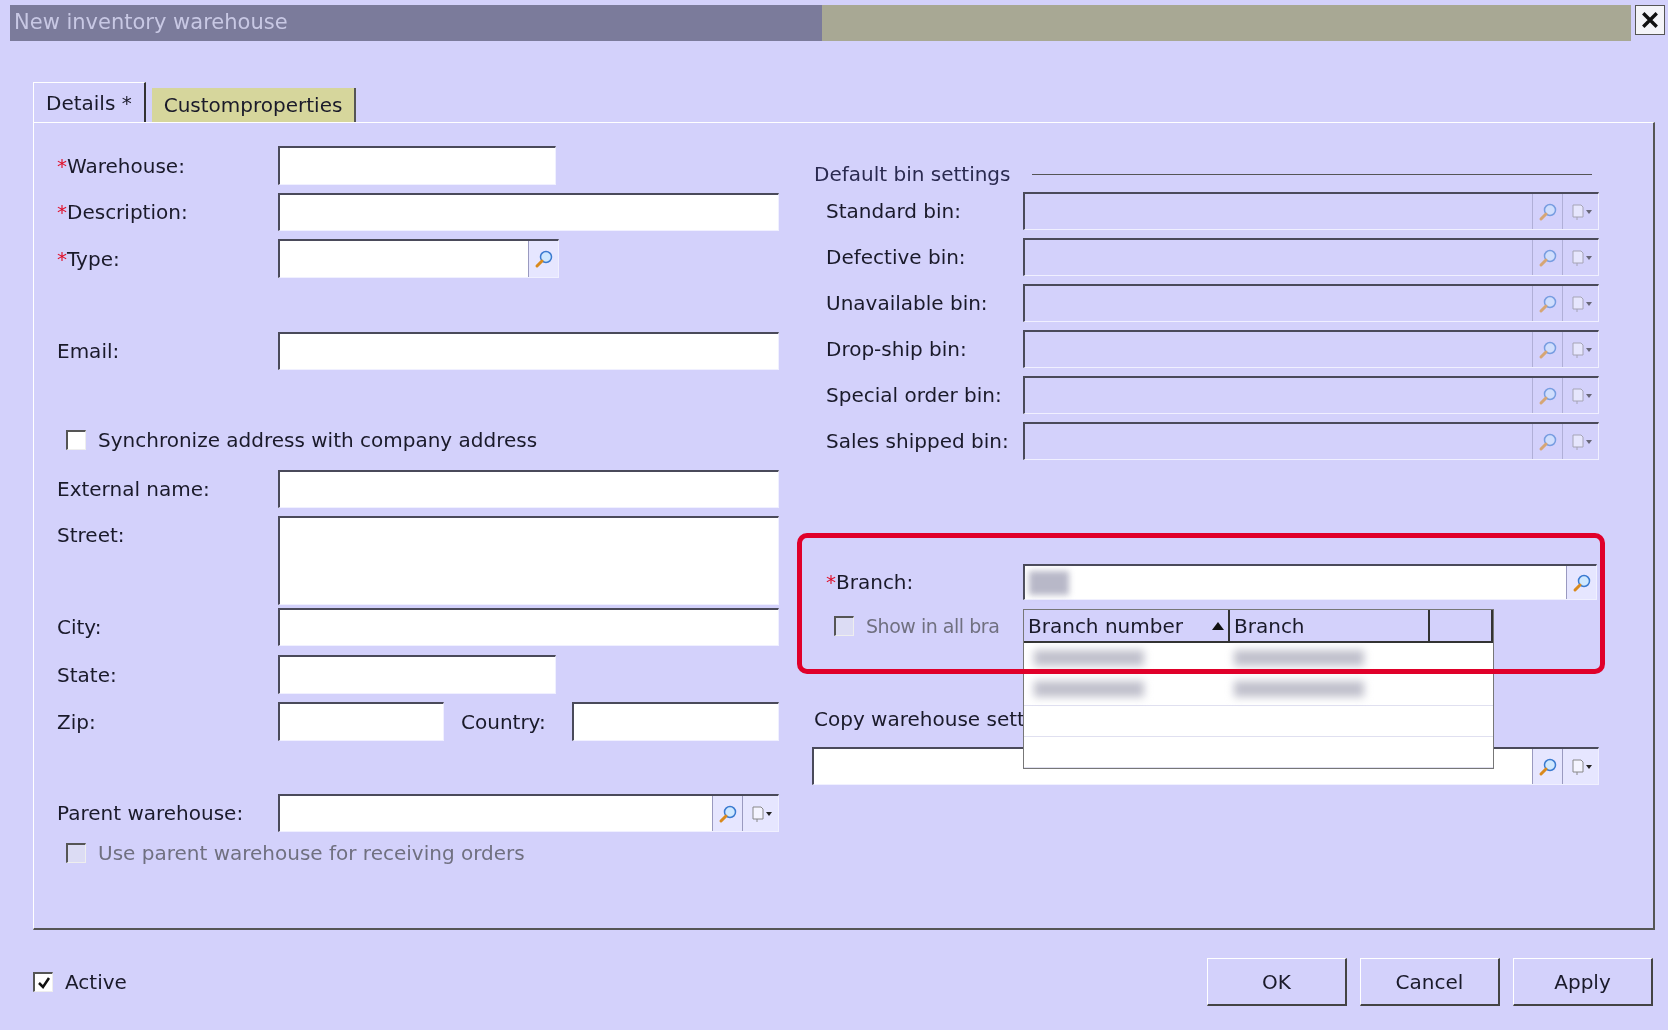  I want to click on field-label: Drop-ship bin:, so click(897, 349).